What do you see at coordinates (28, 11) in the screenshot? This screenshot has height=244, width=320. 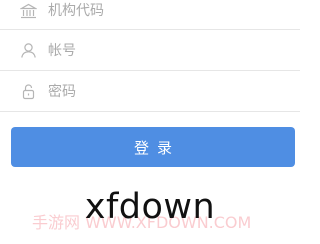 I see `bank-icon` at bounding box center [28, 11].